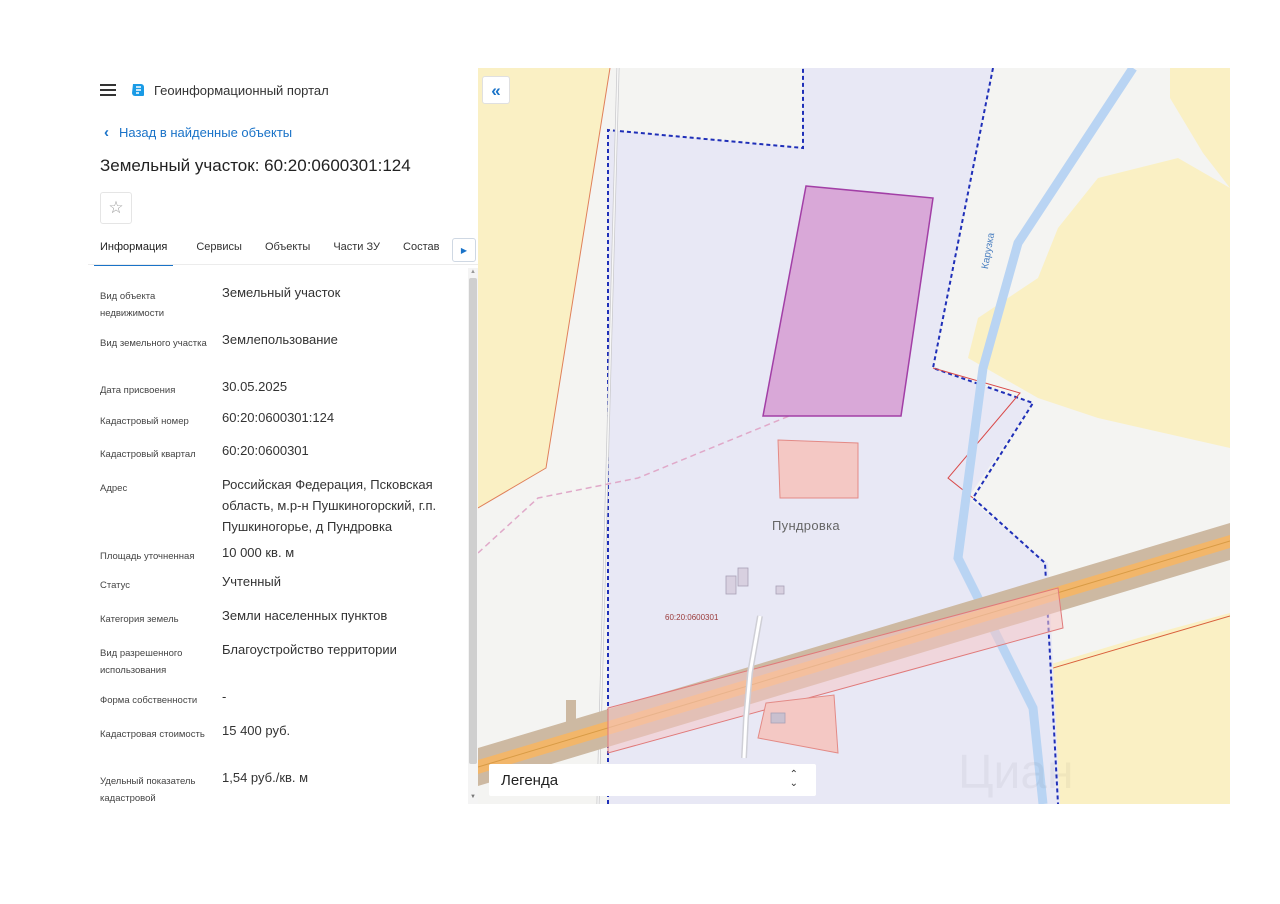 Image resolution: width=1280 pixels, height=904 pixels. What do you see at coordinates (148, 790) in the screenshot?
I see `property-label: Удельный показатель кадастровой` at bounding box center [148, 790].